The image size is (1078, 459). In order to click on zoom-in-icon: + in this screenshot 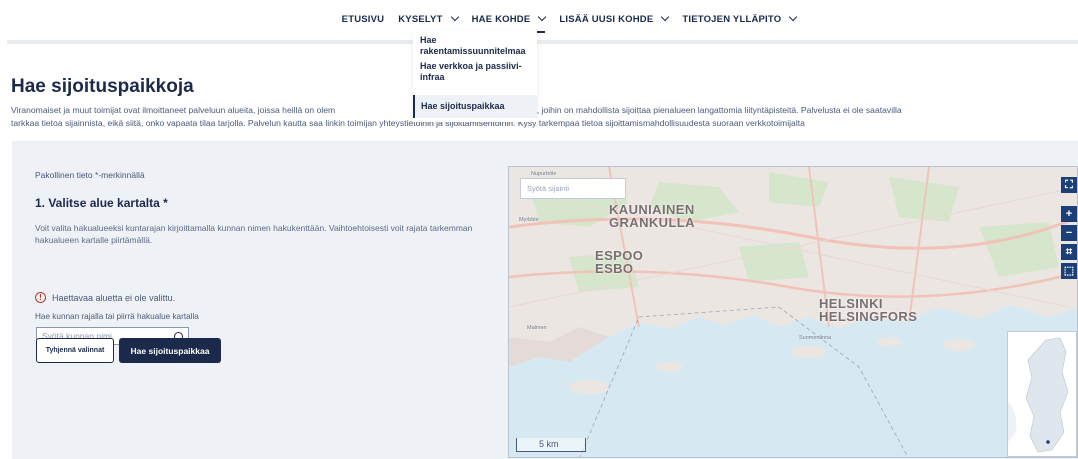, I will do `click(1069, 214)`.